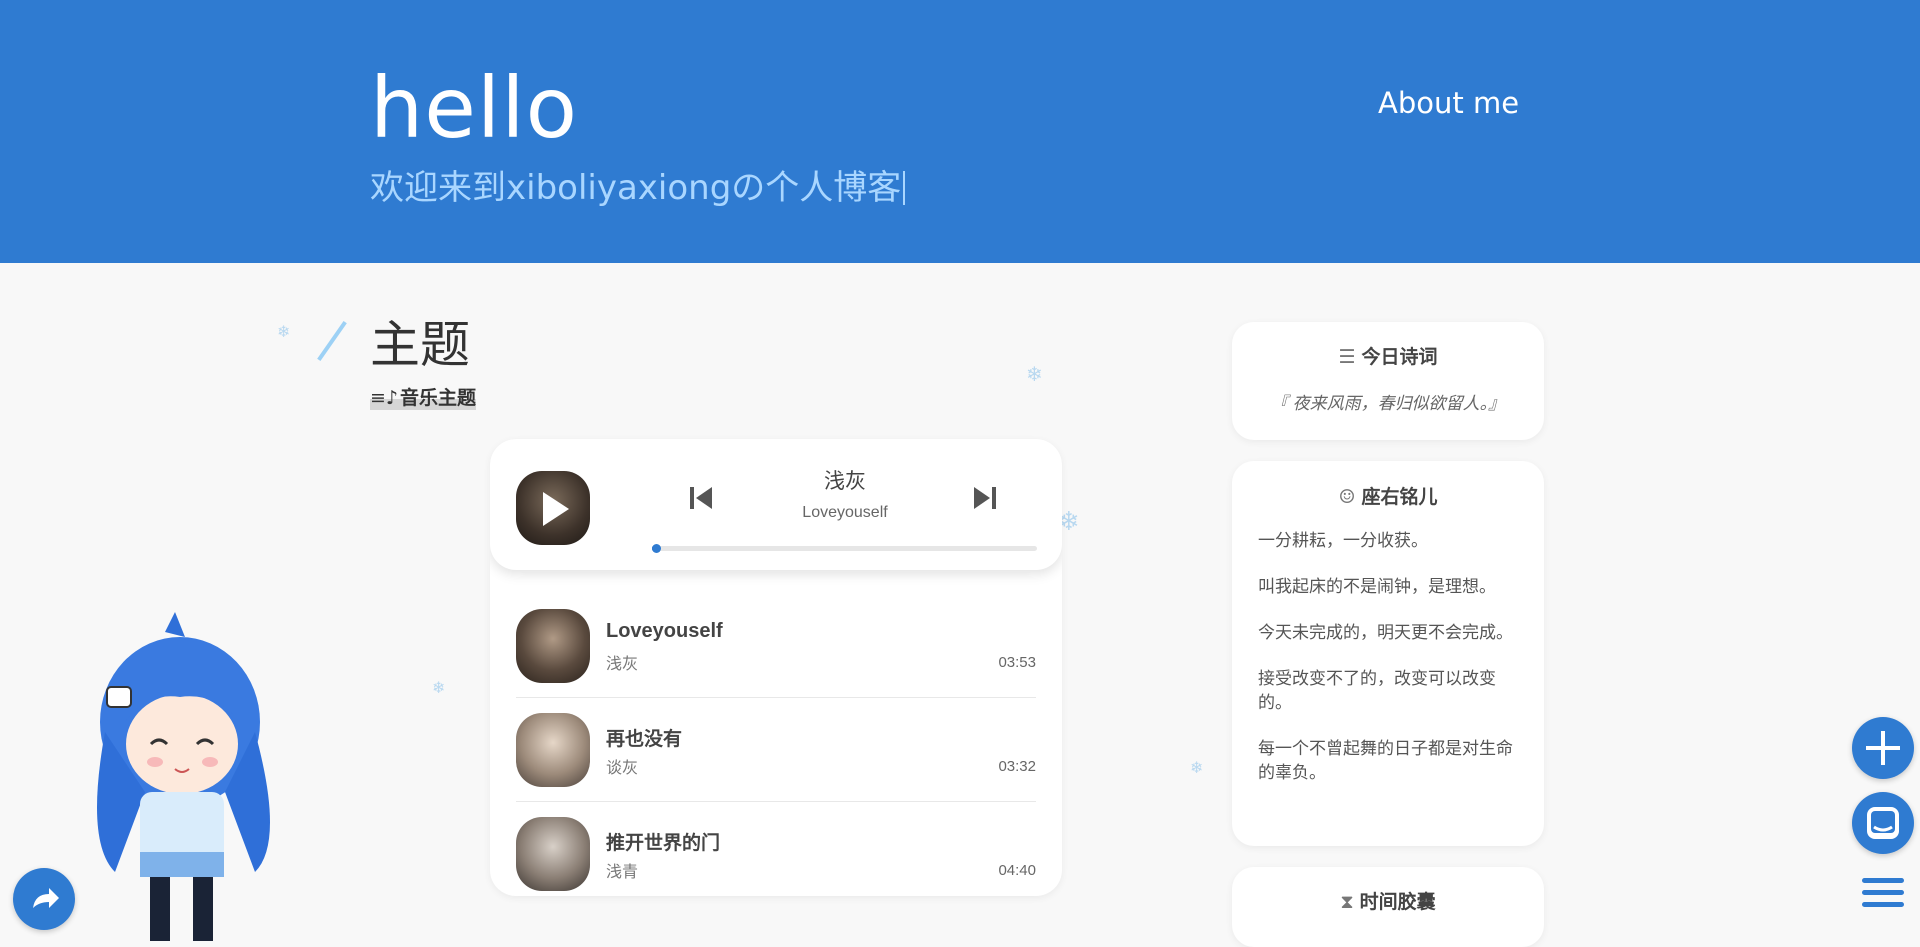  I want to click on motto-item: 今天未完成的，明天更不会完成。, so click(1385, 632).